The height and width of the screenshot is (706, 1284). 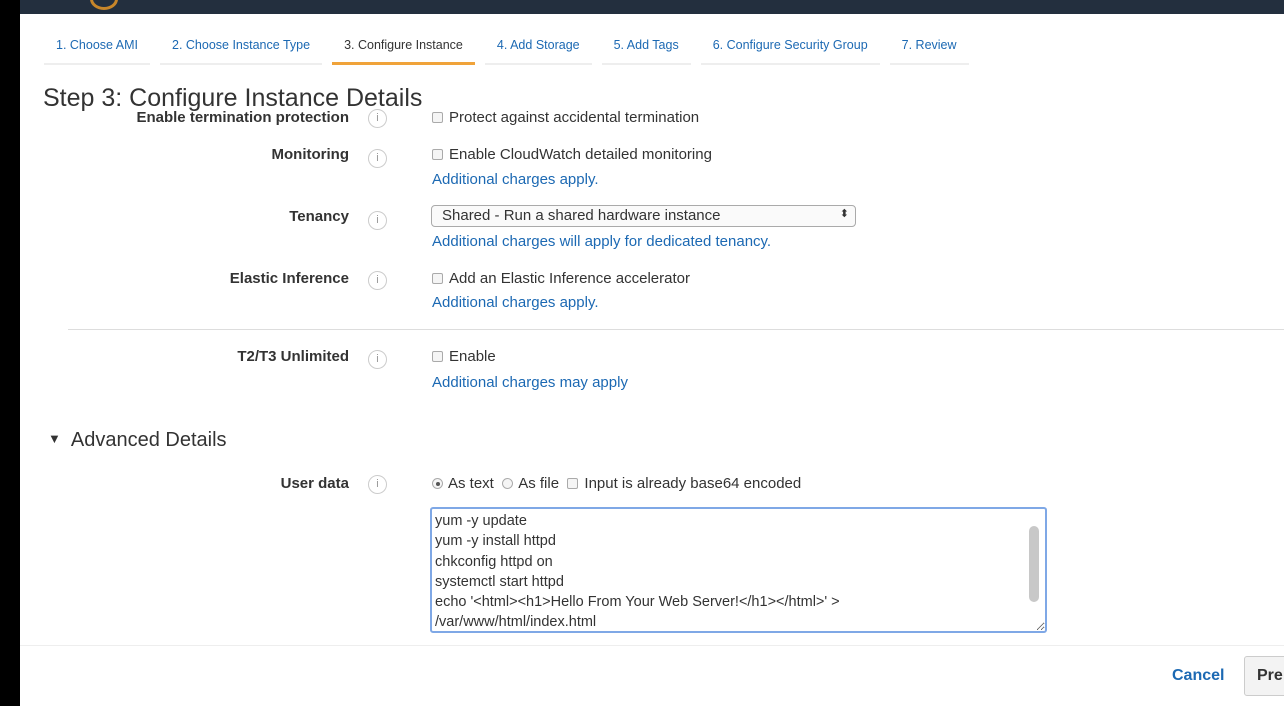 What do you see at coordinates (1264, 676) in the screenshot?
I see `previous-button: Pre` at bounding box center [1264, 676].